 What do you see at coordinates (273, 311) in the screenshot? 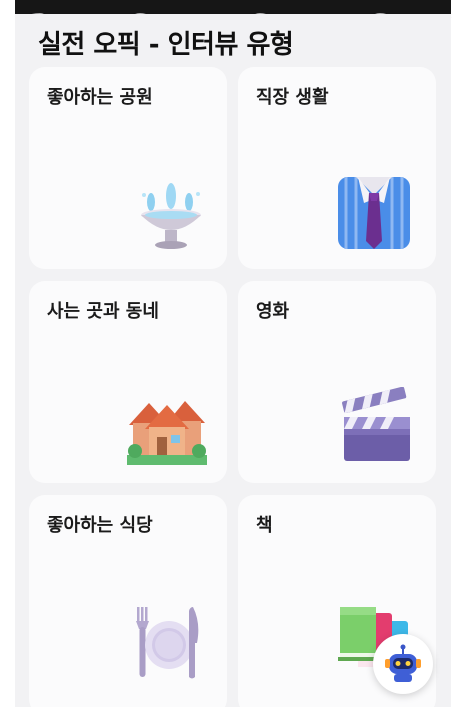
I see `topic-card-label: 영화` at bounding box center [273, 311].